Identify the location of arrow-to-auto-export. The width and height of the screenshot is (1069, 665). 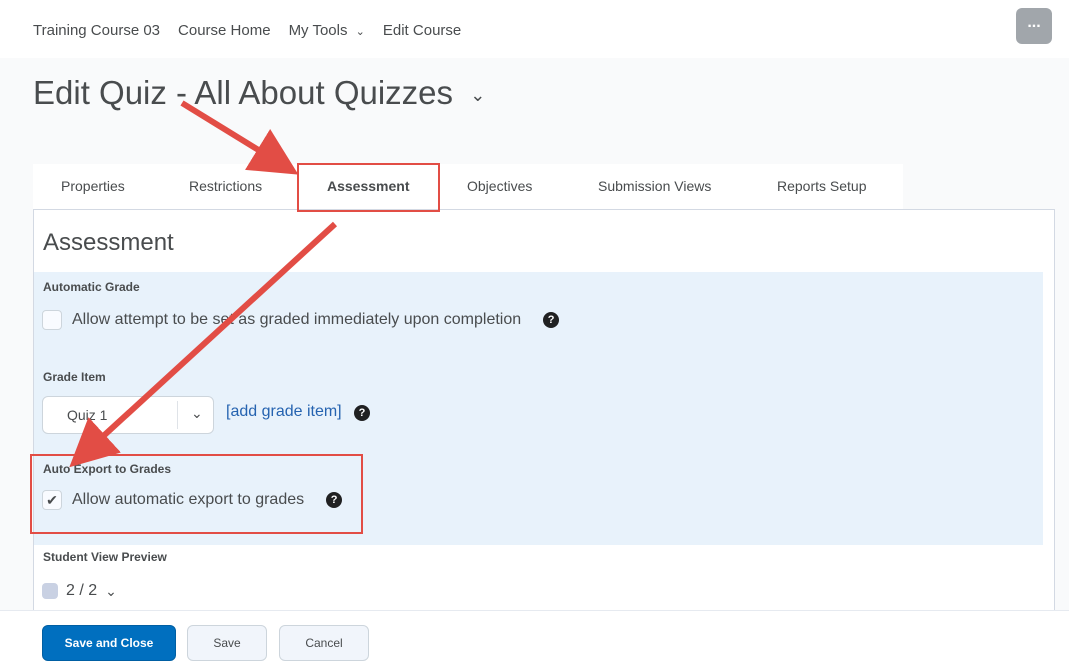
(203, 344).